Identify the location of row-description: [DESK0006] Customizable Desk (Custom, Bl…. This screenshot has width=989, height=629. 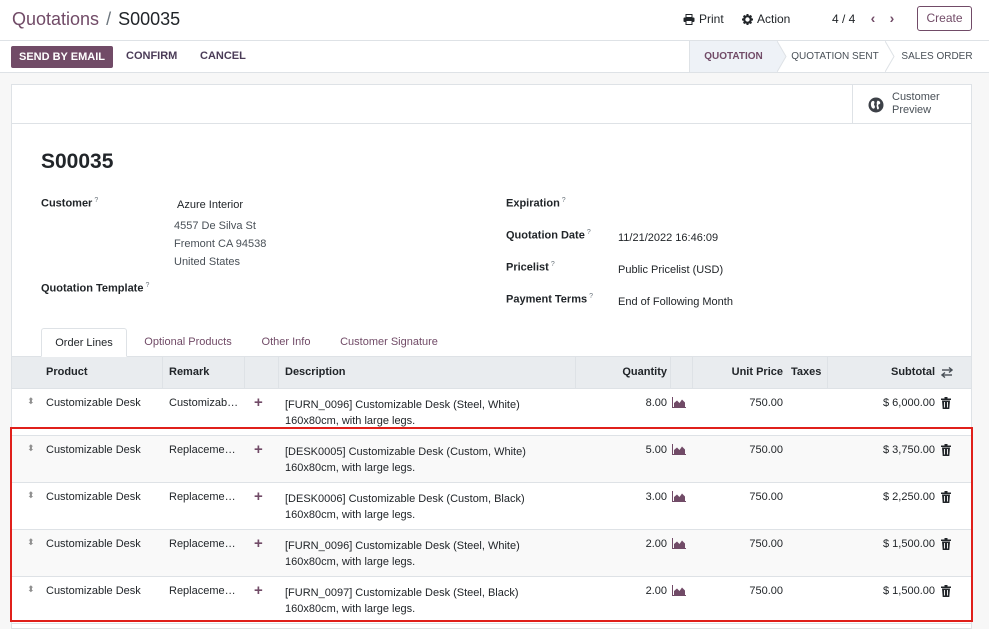
(405, 507).